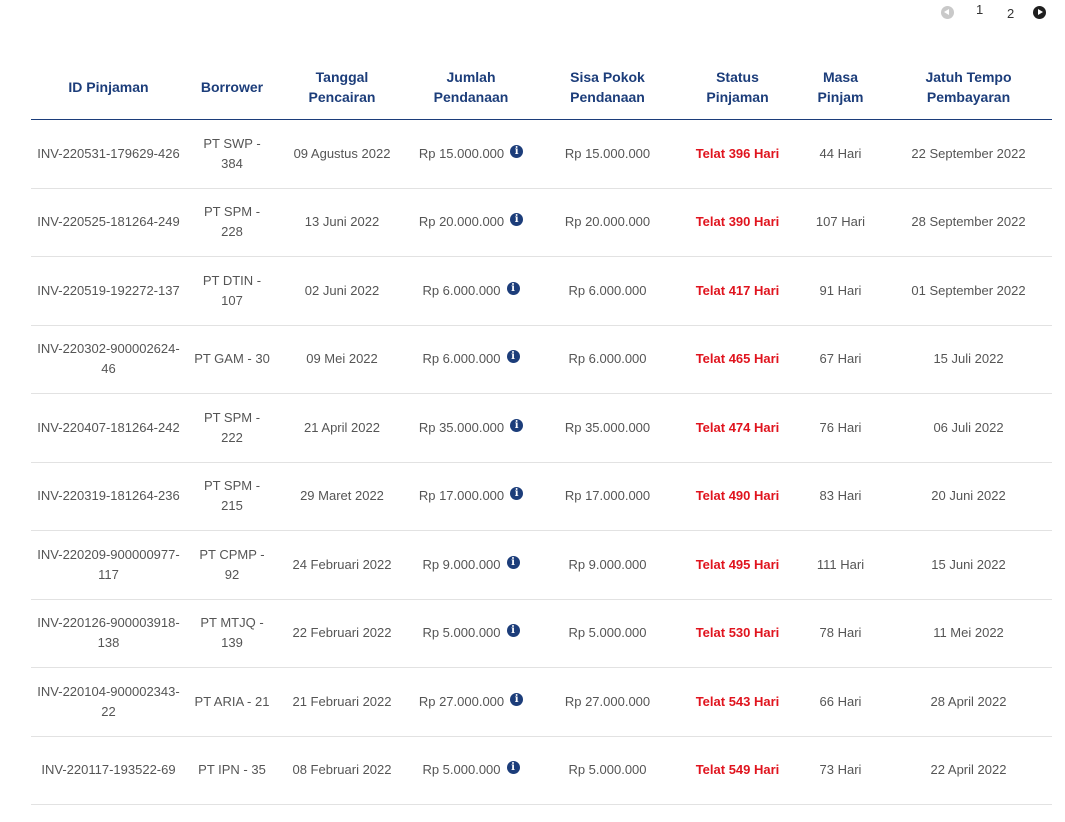 This screenshot has width=1065, height=822. Describe the element at coordinates (108, 565) in the screenshot. I see `cell-loan-id: INV-220209-900000977-117` at that location.